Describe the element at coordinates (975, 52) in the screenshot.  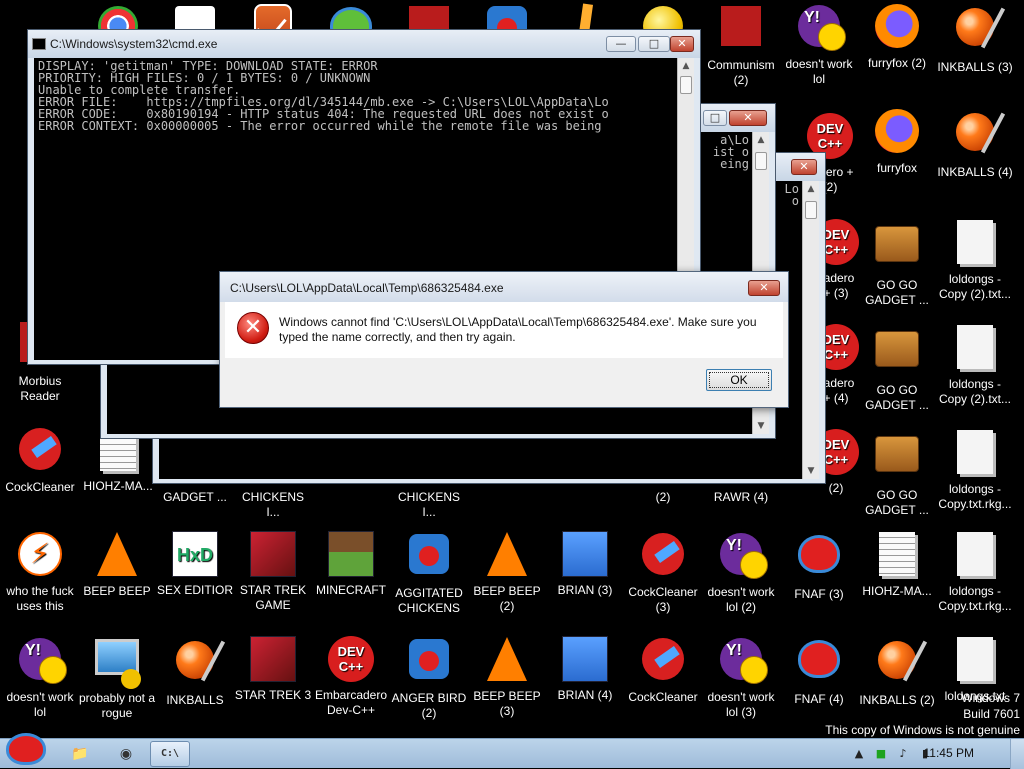
I see `desktop-icon: INKBALLS (3)` at that location.